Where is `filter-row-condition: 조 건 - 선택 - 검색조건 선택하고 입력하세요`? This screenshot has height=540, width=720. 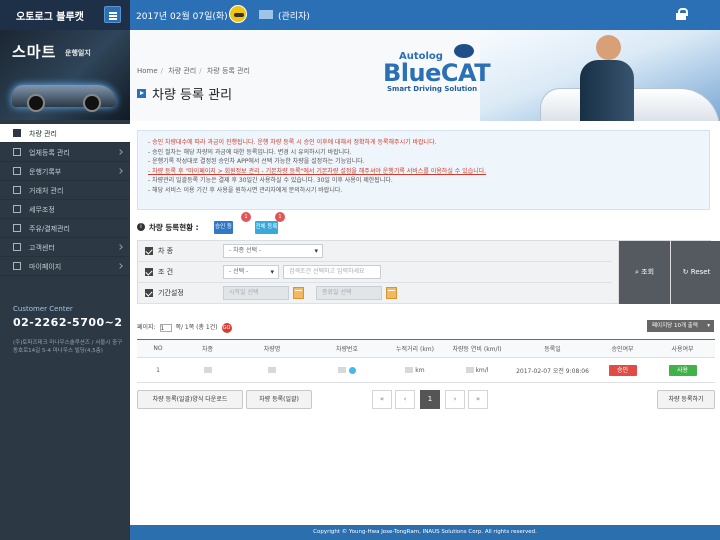 filter-row-condition: 조 건 - 선택 - 검색조건 선택하고 입력하세요 is located at coordinates (375, 272).